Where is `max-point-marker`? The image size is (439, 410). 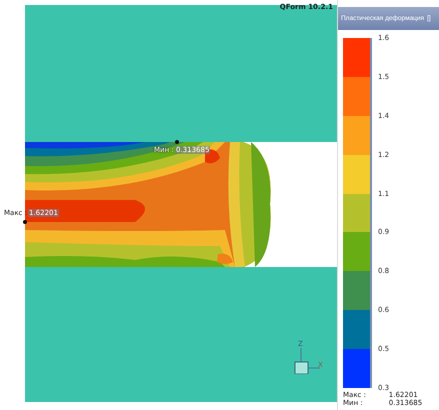
max-point-marker is located at coordinates (25, 222).